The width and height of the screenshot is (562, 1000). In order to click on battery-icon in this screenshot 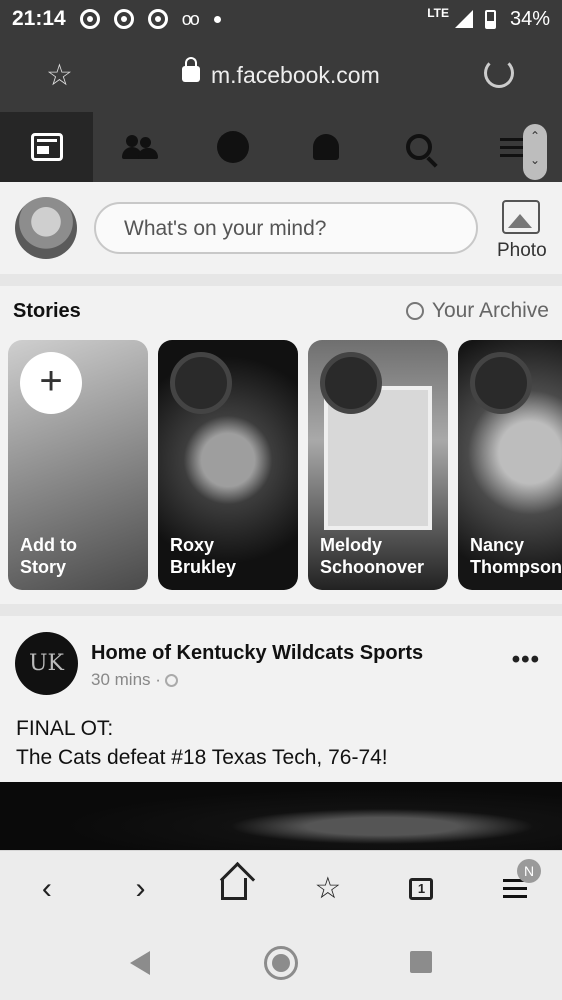, I will do `click(490, 19)`.